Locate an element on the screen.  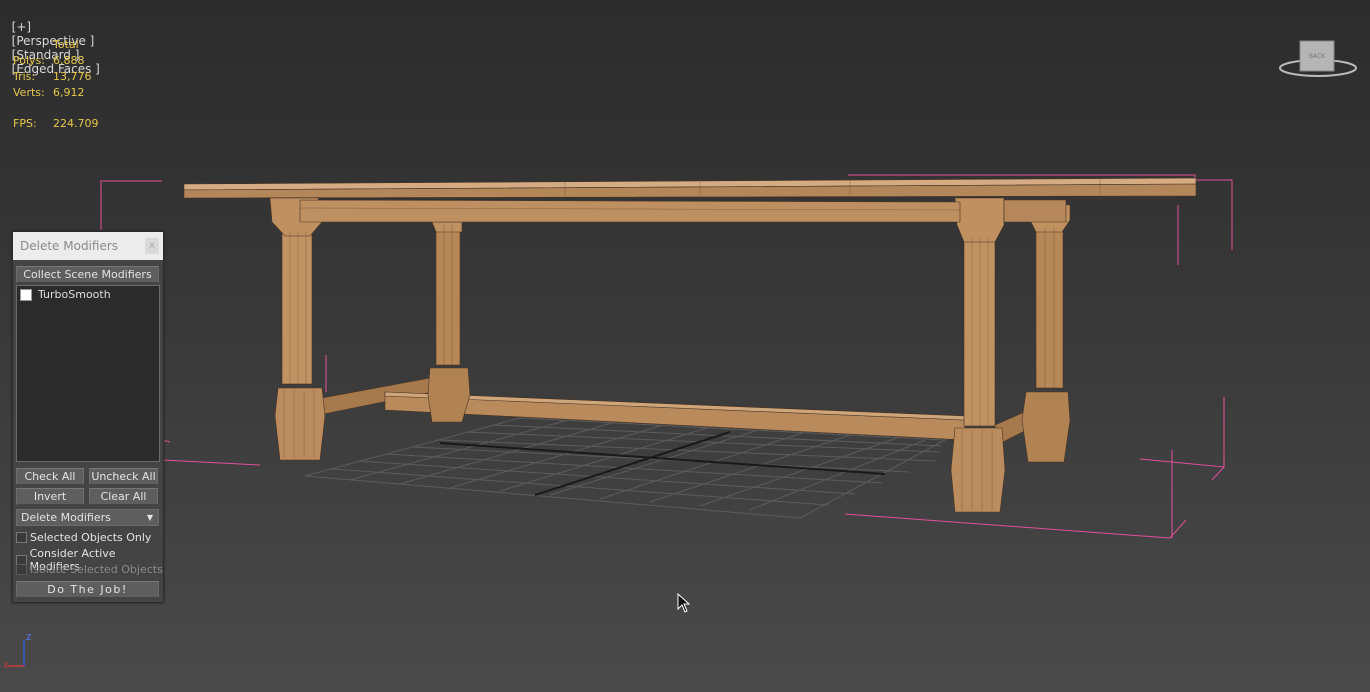
axis-gizmo: Z X is located at coordinates (17, 651).